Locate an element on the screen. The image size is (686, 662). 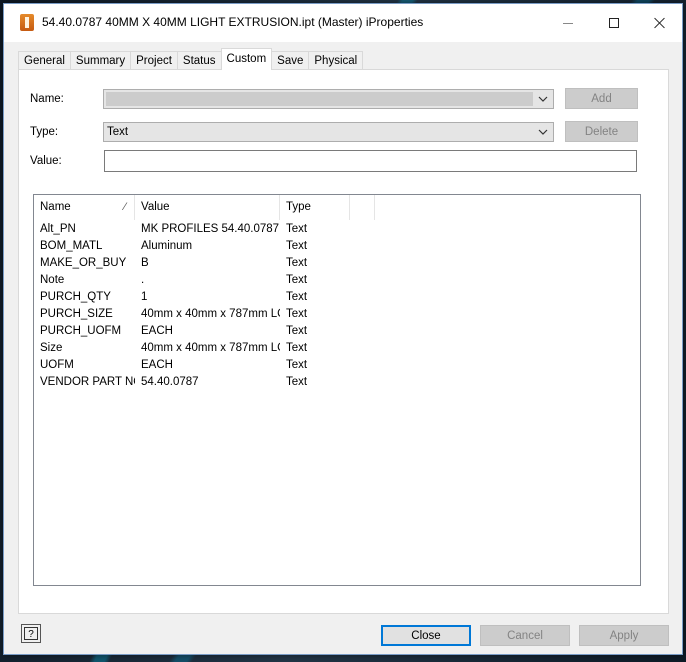
type-combobox: Text is located at coordinates (328, 132).